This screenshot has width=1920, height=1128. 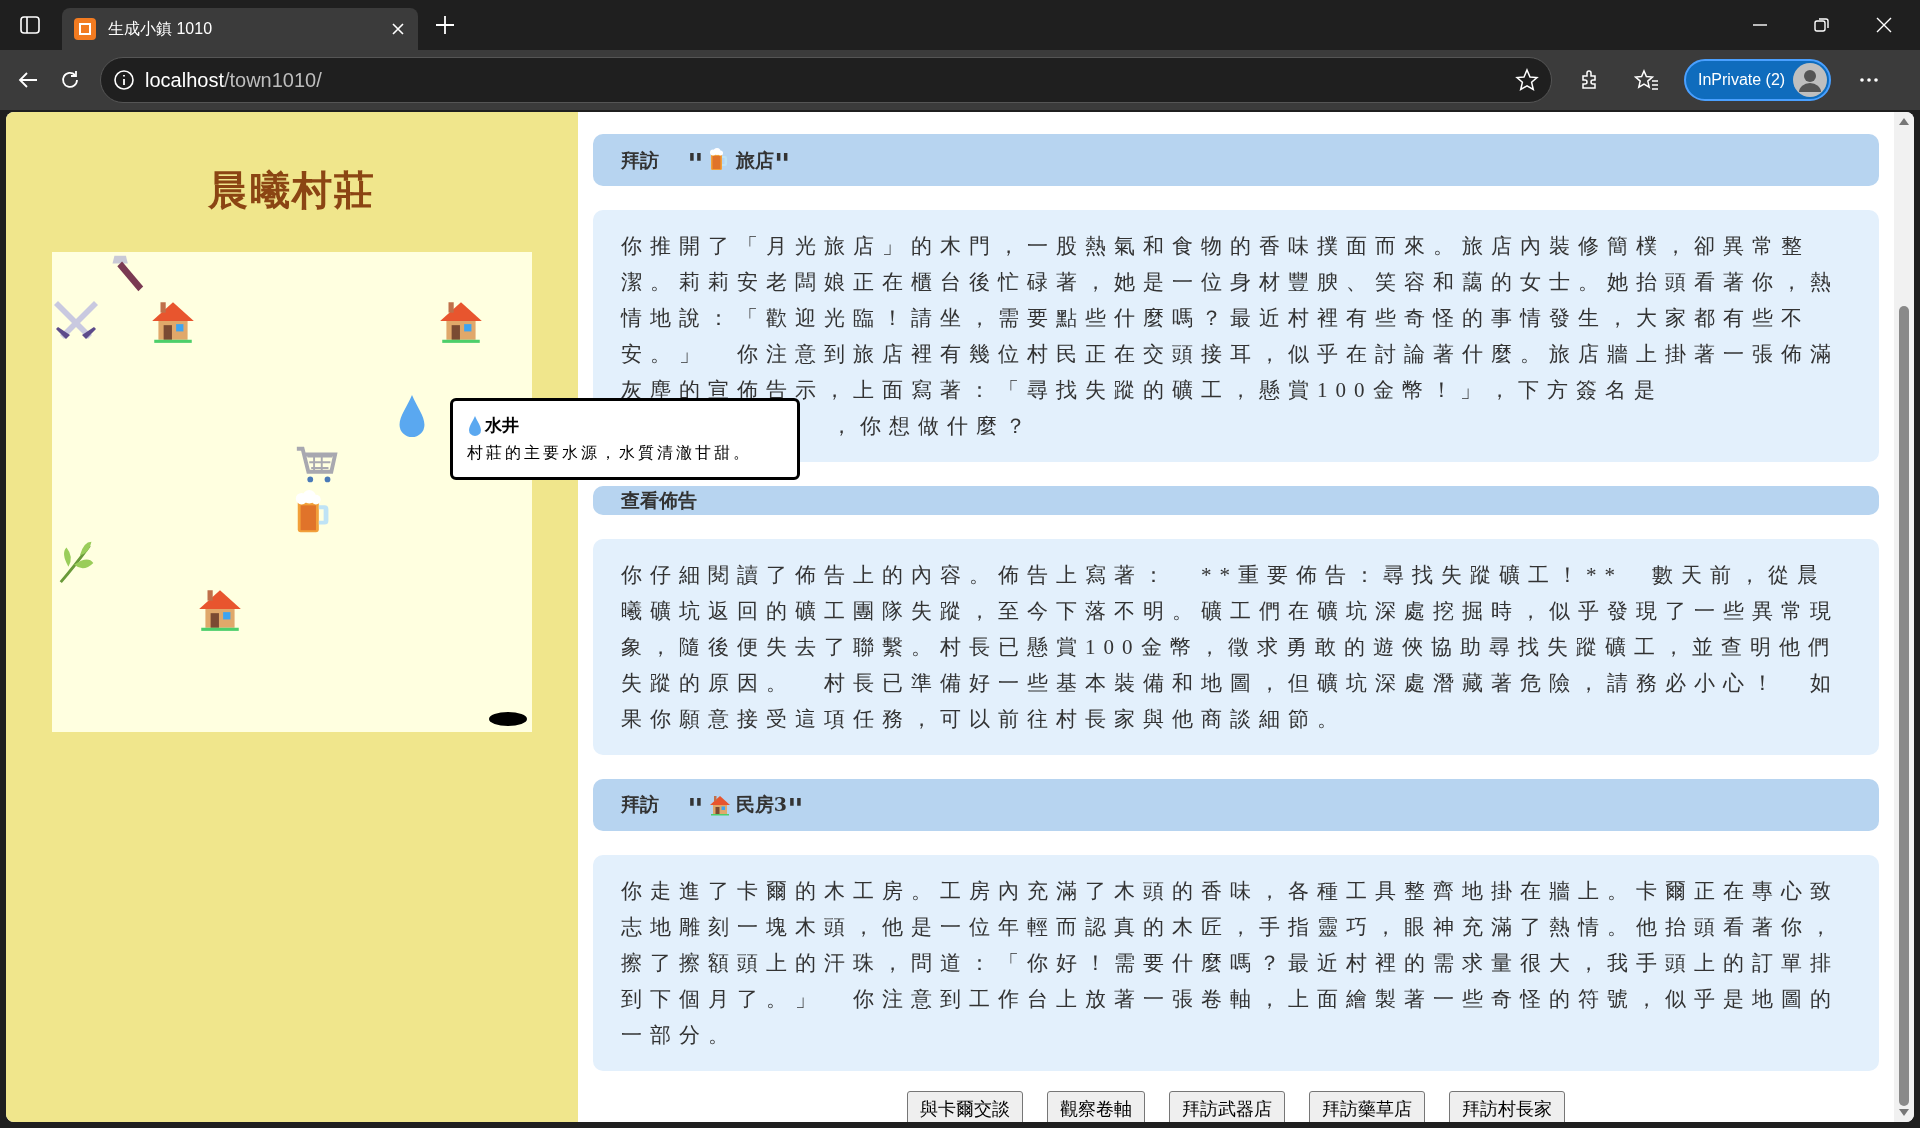 What do you see at coordinates (1227, 1106) in the screenshot?
I see `action-button: 拜訪武器店` at bounding box center [1227, 1106].